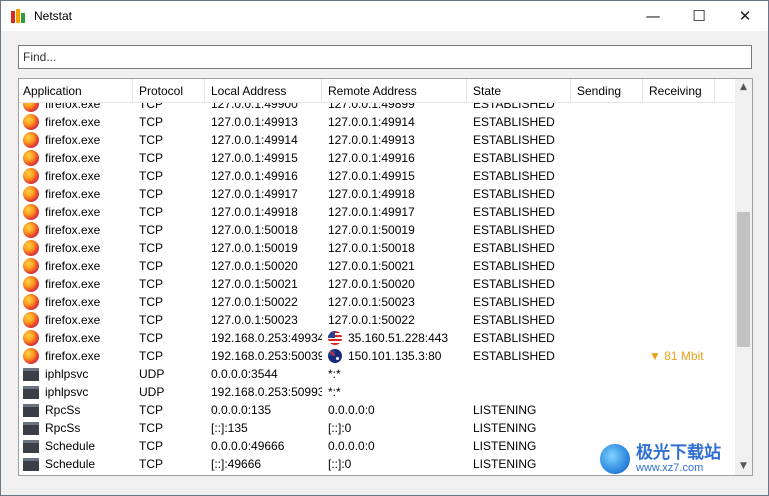 The image size is (769, 496). I want to click on watermark-url-text: www.xz7.com, so click(670, 468).